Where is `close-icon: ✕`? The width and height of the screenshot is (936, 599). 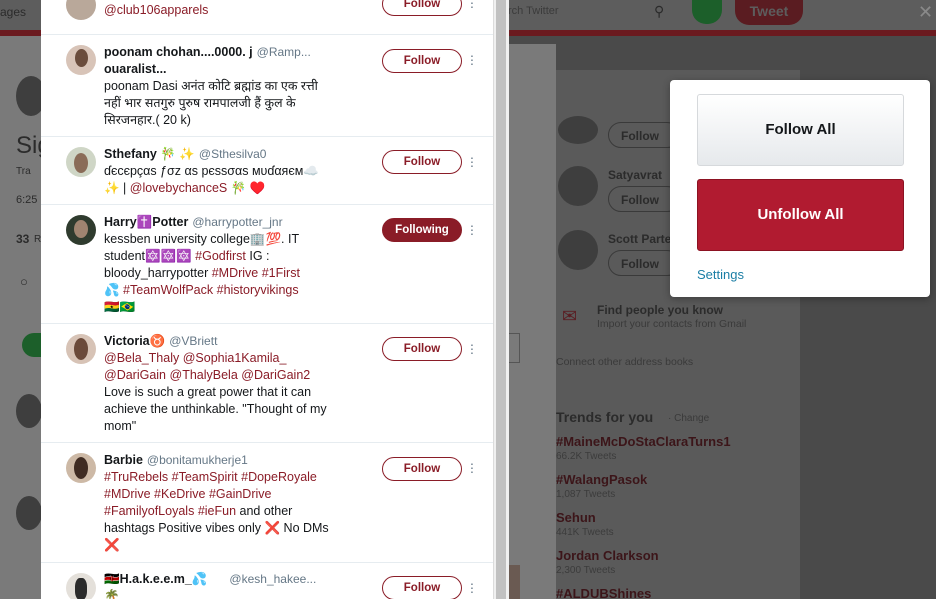 close-icon: ✕ is located at coordinates (925, 12).